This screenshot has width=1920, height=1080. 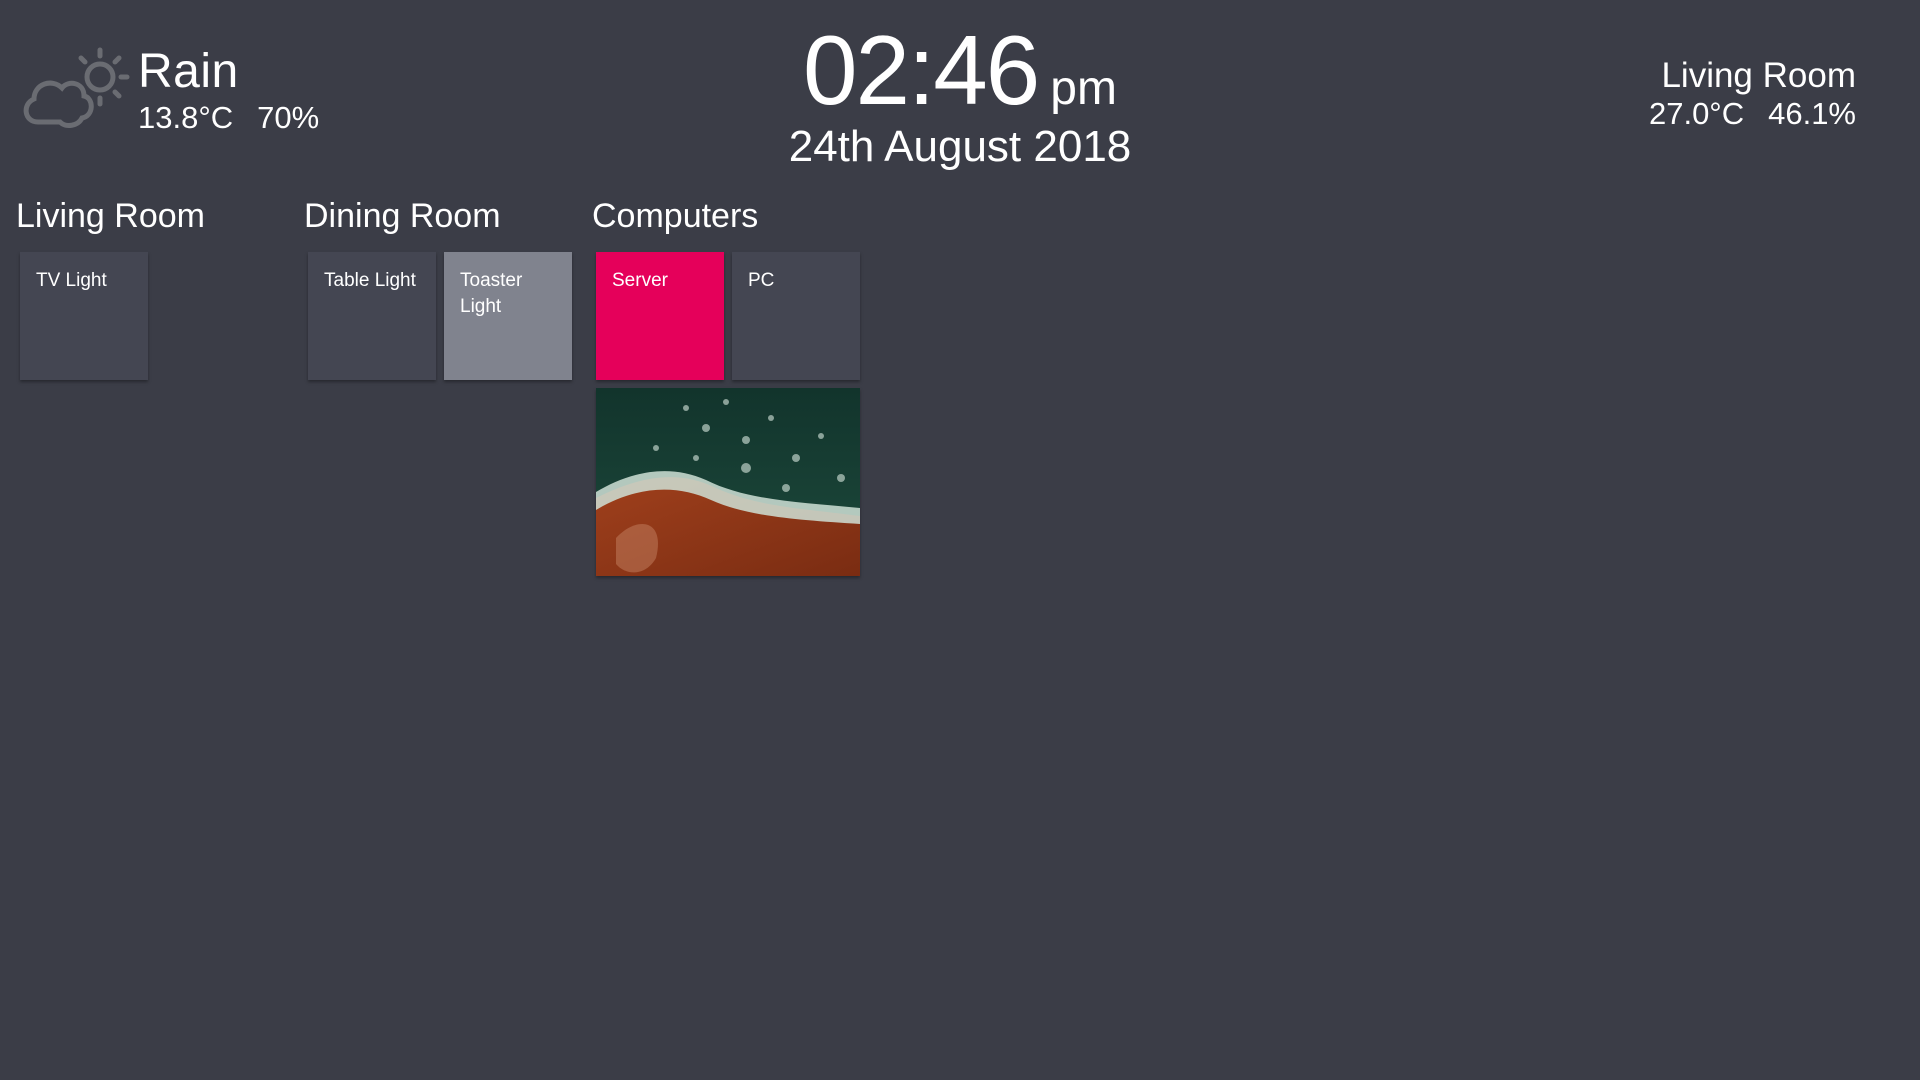 I want to click on tile-tv-light: TV Light, so click(x=84, y=316).